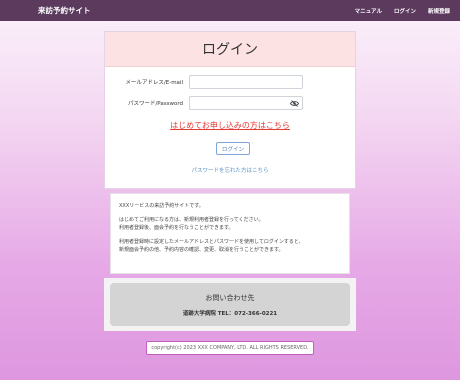  Describe the element at coordinates (176, 228) in the screenshot. I see `info-line: 利用者登録後、面会予約を行なうことができます。` at that location.